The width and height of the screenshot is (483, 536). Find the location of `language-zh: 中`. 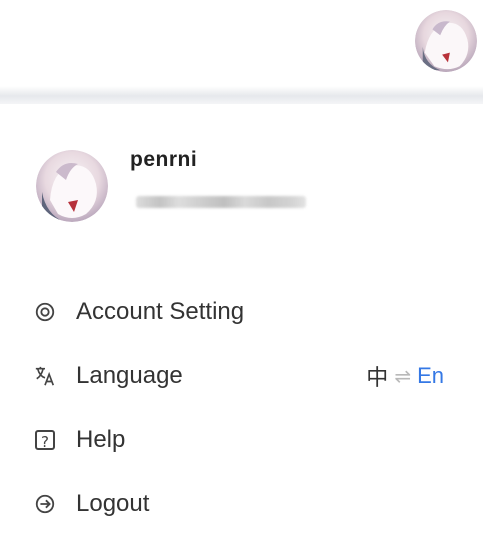

language-zh: 中 is located at coordinates (377, 376).